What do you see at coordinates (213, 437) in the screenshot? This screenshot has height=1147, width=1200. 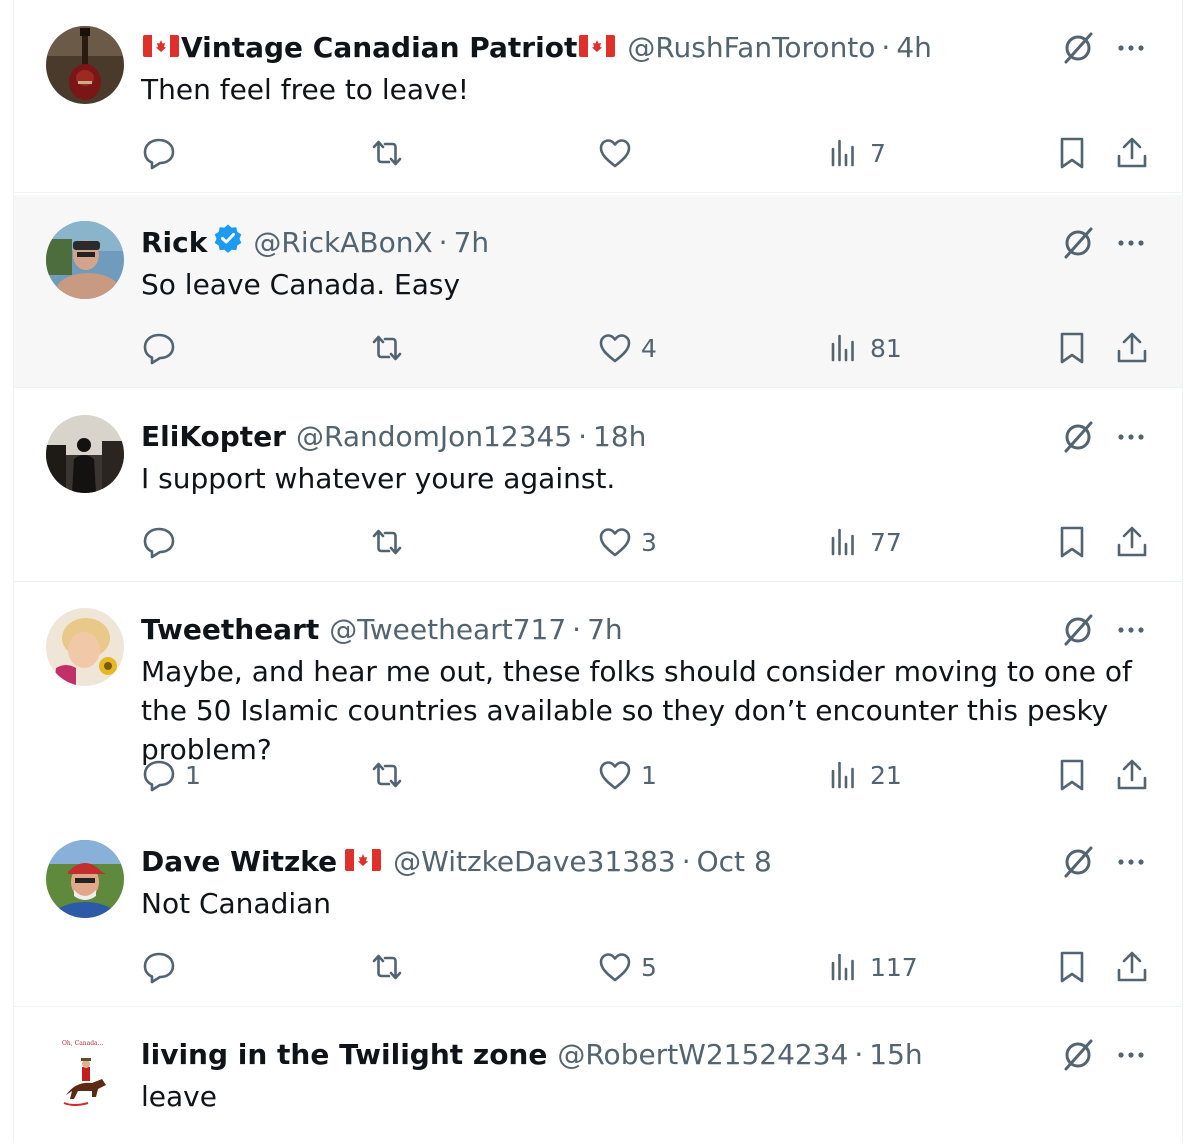 I see `display-name: EliKopter` at bounding box center [213, 437].